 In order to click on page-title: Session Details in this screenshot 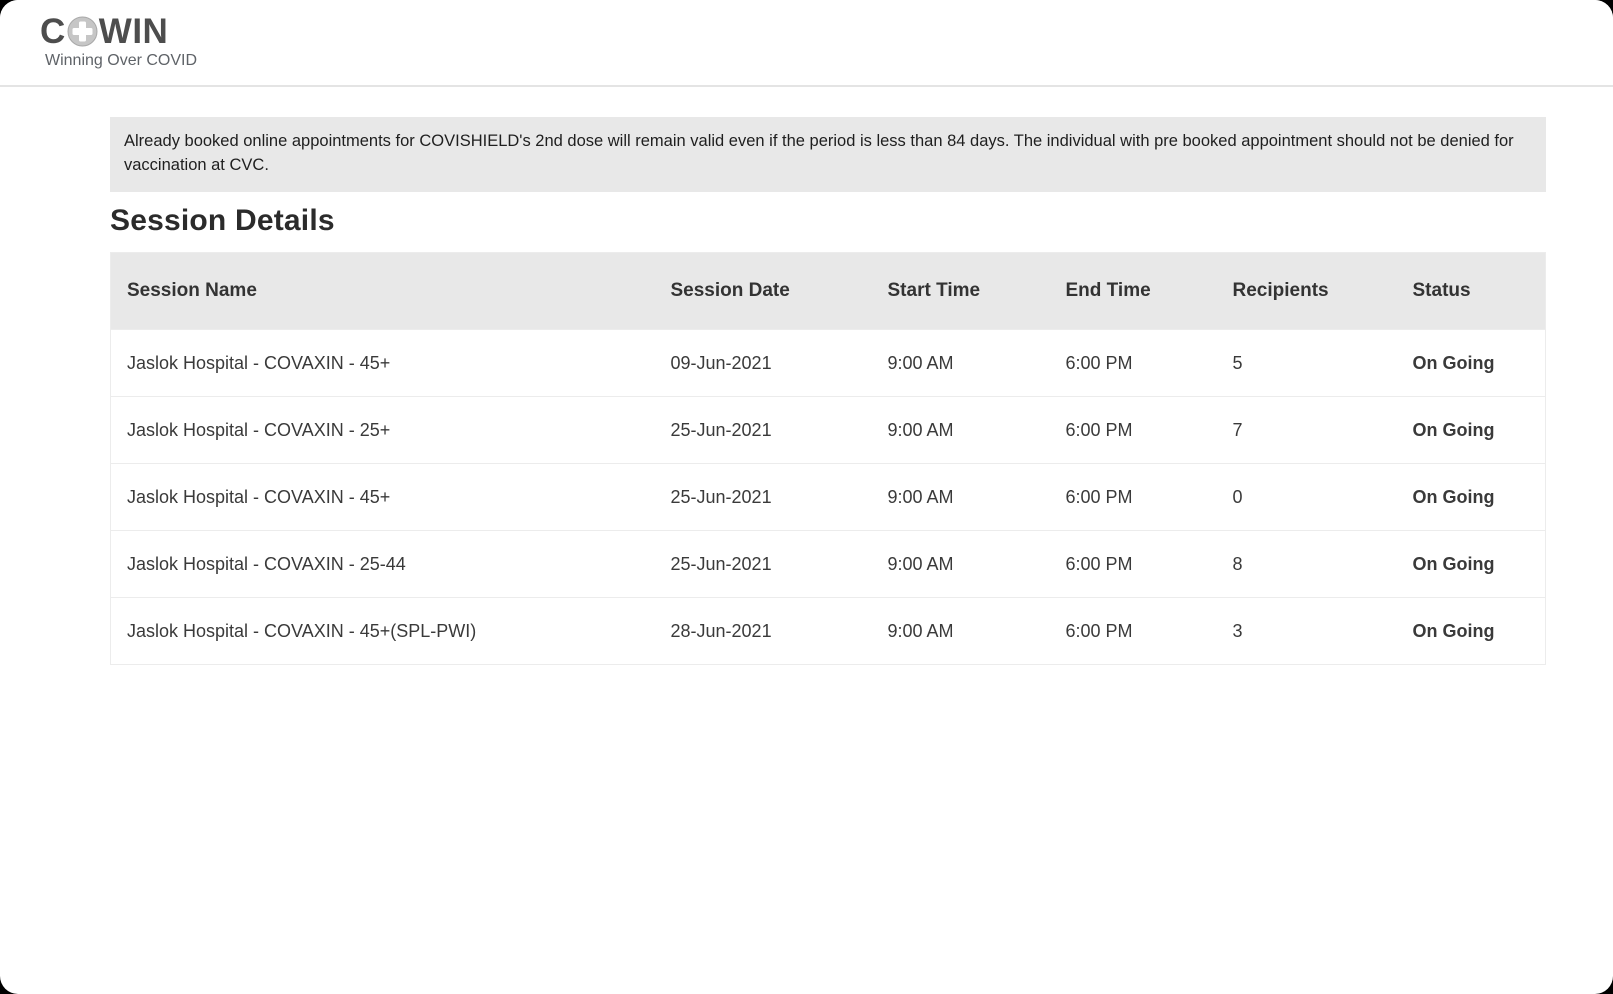, I will do `click(222, 220)`.